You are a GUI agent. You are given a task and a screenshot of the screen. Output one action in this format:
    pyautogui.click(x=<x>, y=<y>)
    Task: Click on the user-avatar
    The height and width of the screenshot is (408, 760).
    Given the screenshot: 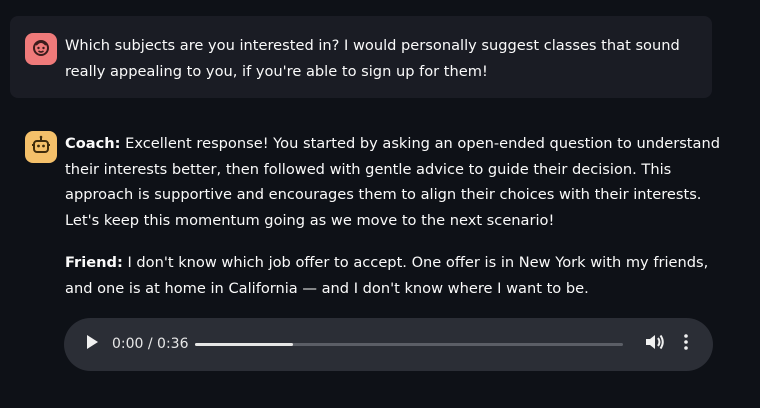 What is the action you would take?
    pyautogui.click(x=41, y=49)
    